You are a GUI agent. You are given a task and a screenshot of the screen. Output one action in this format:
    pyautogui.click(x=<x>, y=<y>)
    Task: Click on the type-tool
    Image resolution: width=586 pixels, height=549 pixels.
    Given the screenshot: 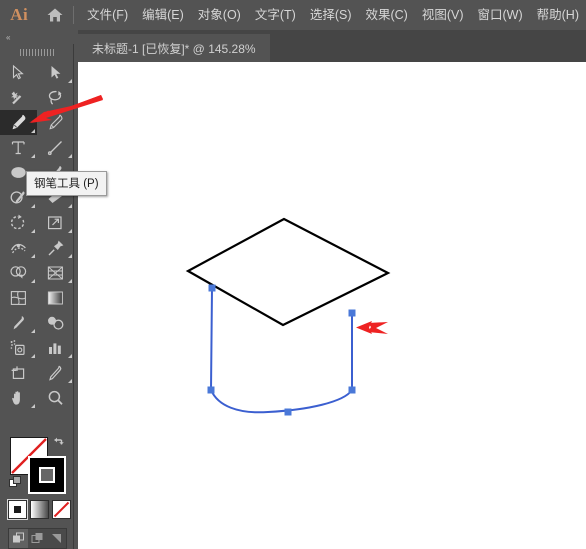 What is the action you would take?
    pyautogui.click(x=18, y=147)
    